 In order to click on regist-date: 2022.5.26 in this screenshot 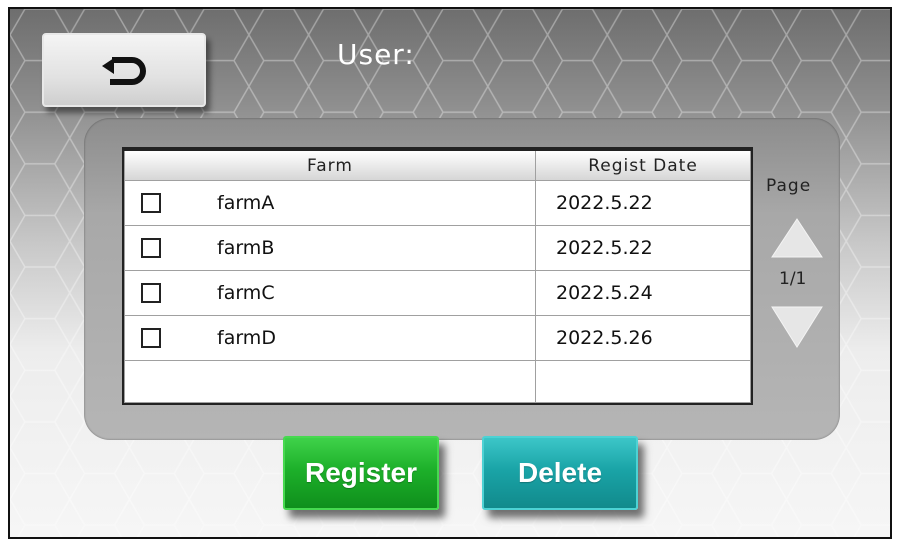, I will do `click(604, 338)`.